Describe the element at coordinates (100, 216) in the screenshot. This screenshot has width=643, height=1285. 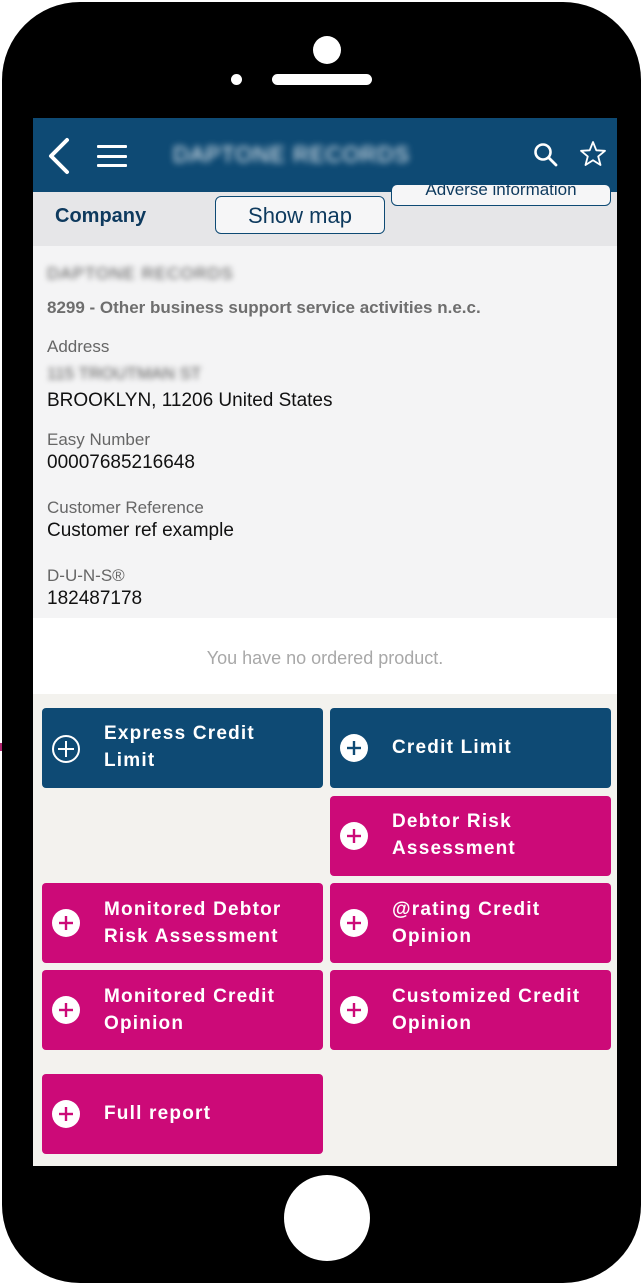
I see `tab-company: Company` at that location.